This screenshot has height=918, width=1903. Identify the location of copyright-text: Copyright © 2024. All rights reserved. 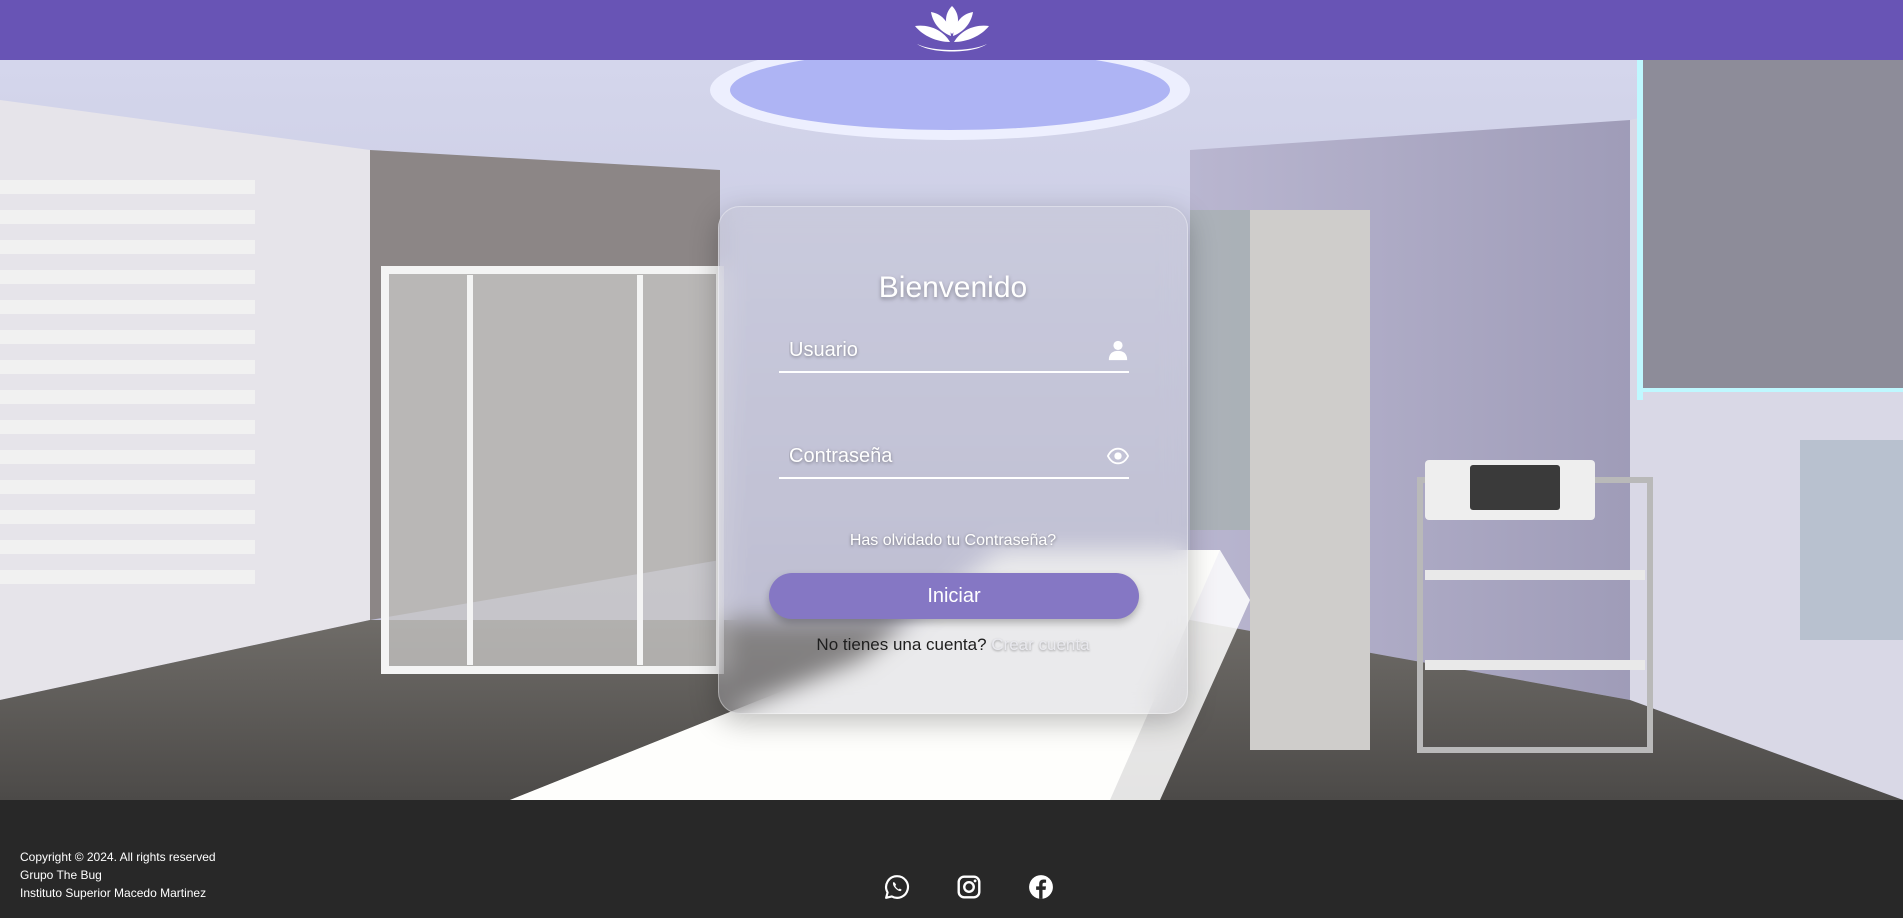
(118, 857).